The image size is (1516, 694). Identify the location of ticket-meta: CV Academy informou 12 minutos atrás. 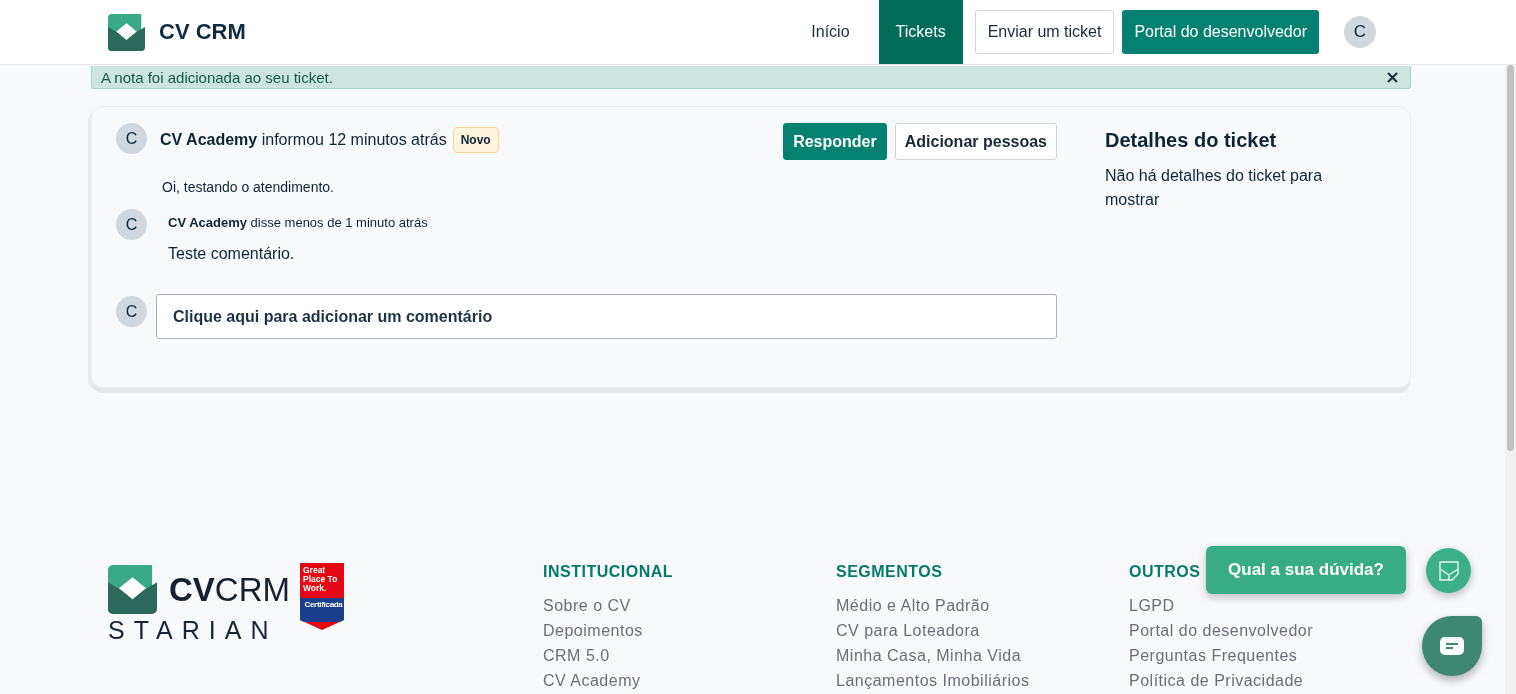
(303, 140).